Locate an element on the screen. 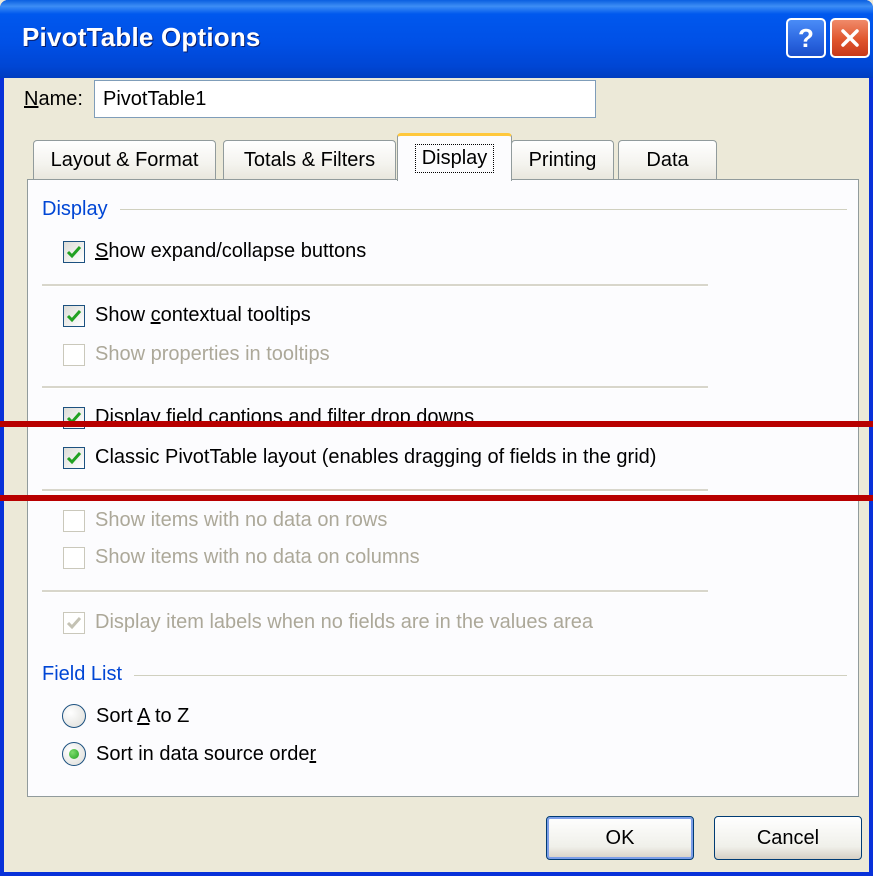 The image size is (873, 876). title-bar: PivotTable Options ? is located at coordinates (436, 39).